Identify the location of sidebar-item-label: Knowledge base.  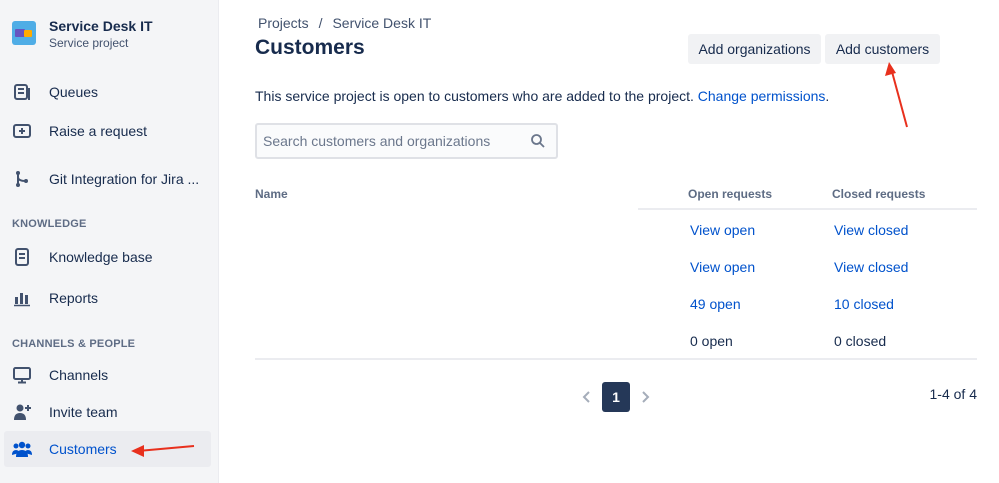
(101, 257).